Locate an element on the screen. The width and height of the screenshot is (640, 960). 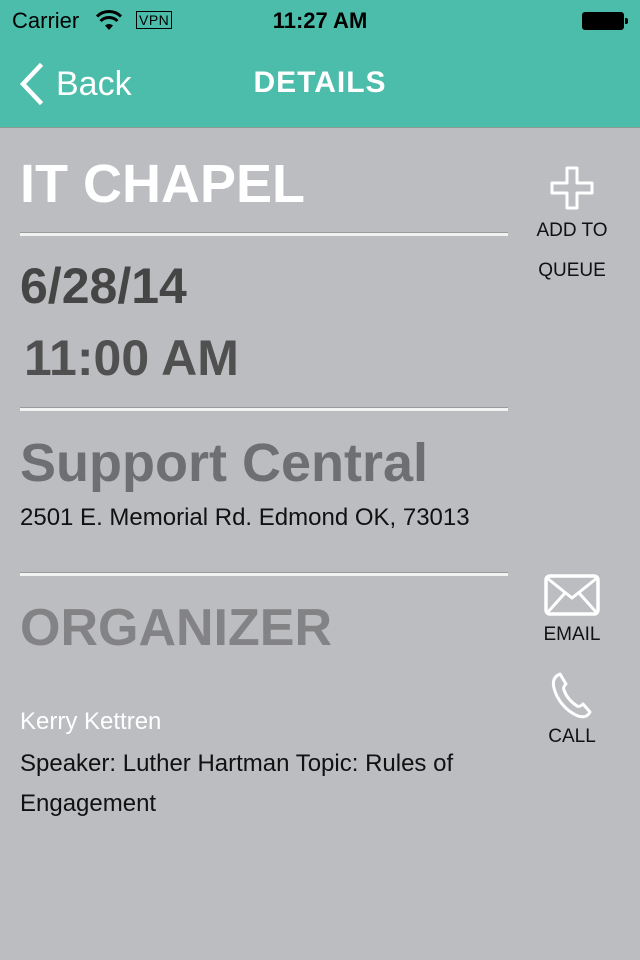
status-clock: 11:27 AM is located at coordinates (320, 20).